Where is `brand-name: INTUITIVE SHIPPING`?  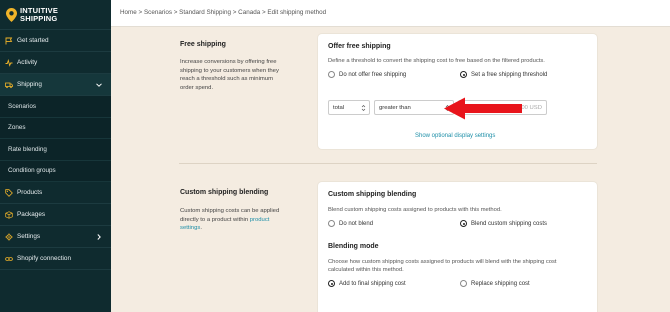
brand-name: INTUITIVE SHIPPING is located at coordinates (39, 14).